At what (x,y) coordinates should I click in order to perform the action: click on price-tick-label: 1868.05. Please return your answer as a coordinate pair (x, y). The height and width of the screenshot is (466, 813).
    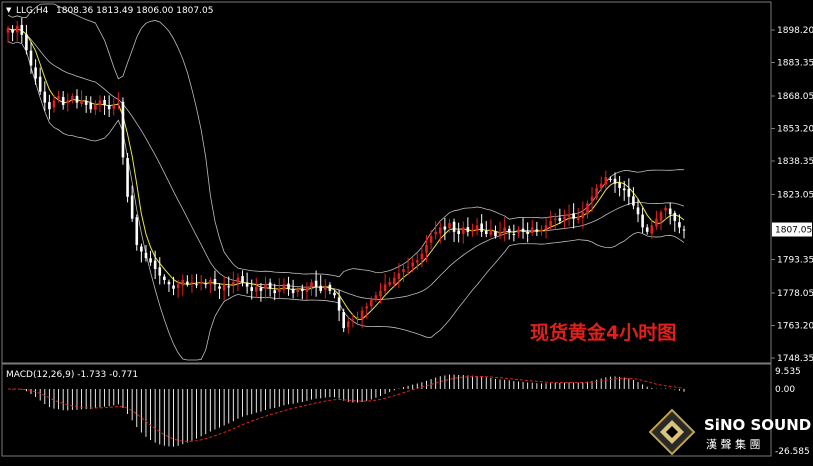
    Looking at the image, I should click on (795, 97).